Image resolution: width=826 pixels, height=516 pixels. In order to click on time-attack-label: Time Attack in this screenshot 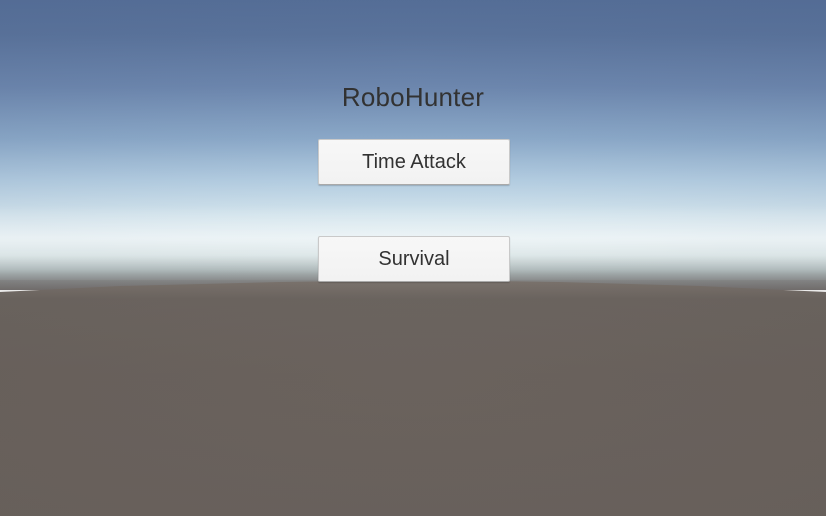, I will do `click(414, 161)`.